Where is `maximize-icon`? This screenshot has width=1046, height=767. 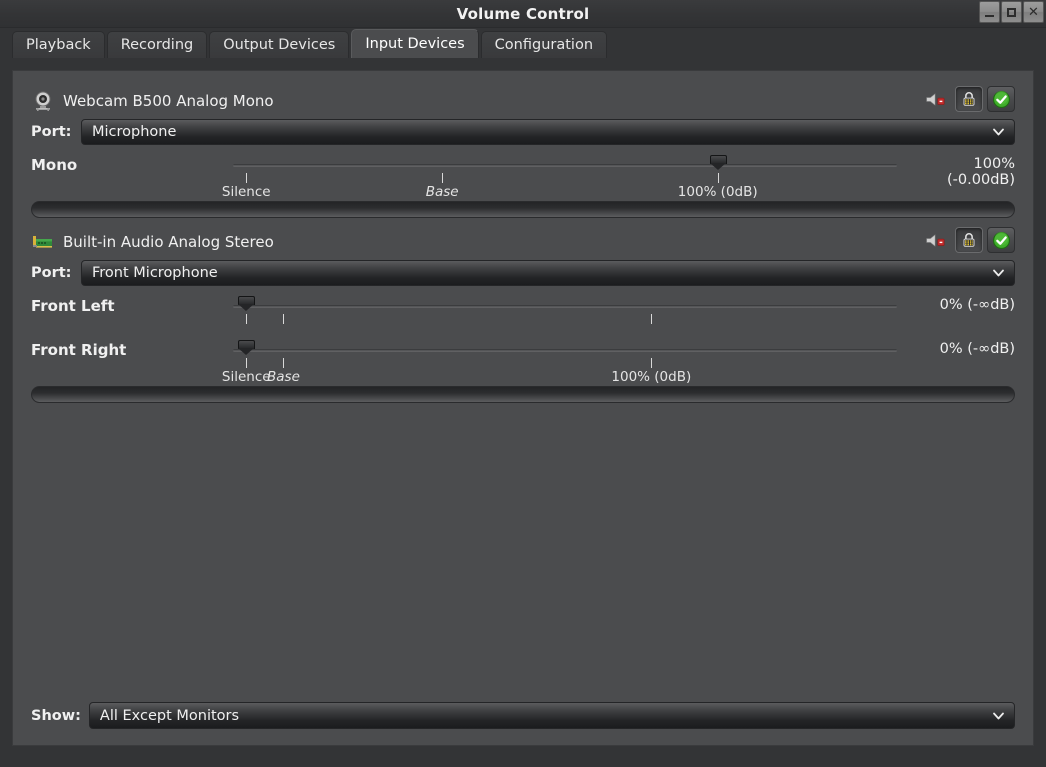
maximize-icon is located at coordinates (1011, 12).